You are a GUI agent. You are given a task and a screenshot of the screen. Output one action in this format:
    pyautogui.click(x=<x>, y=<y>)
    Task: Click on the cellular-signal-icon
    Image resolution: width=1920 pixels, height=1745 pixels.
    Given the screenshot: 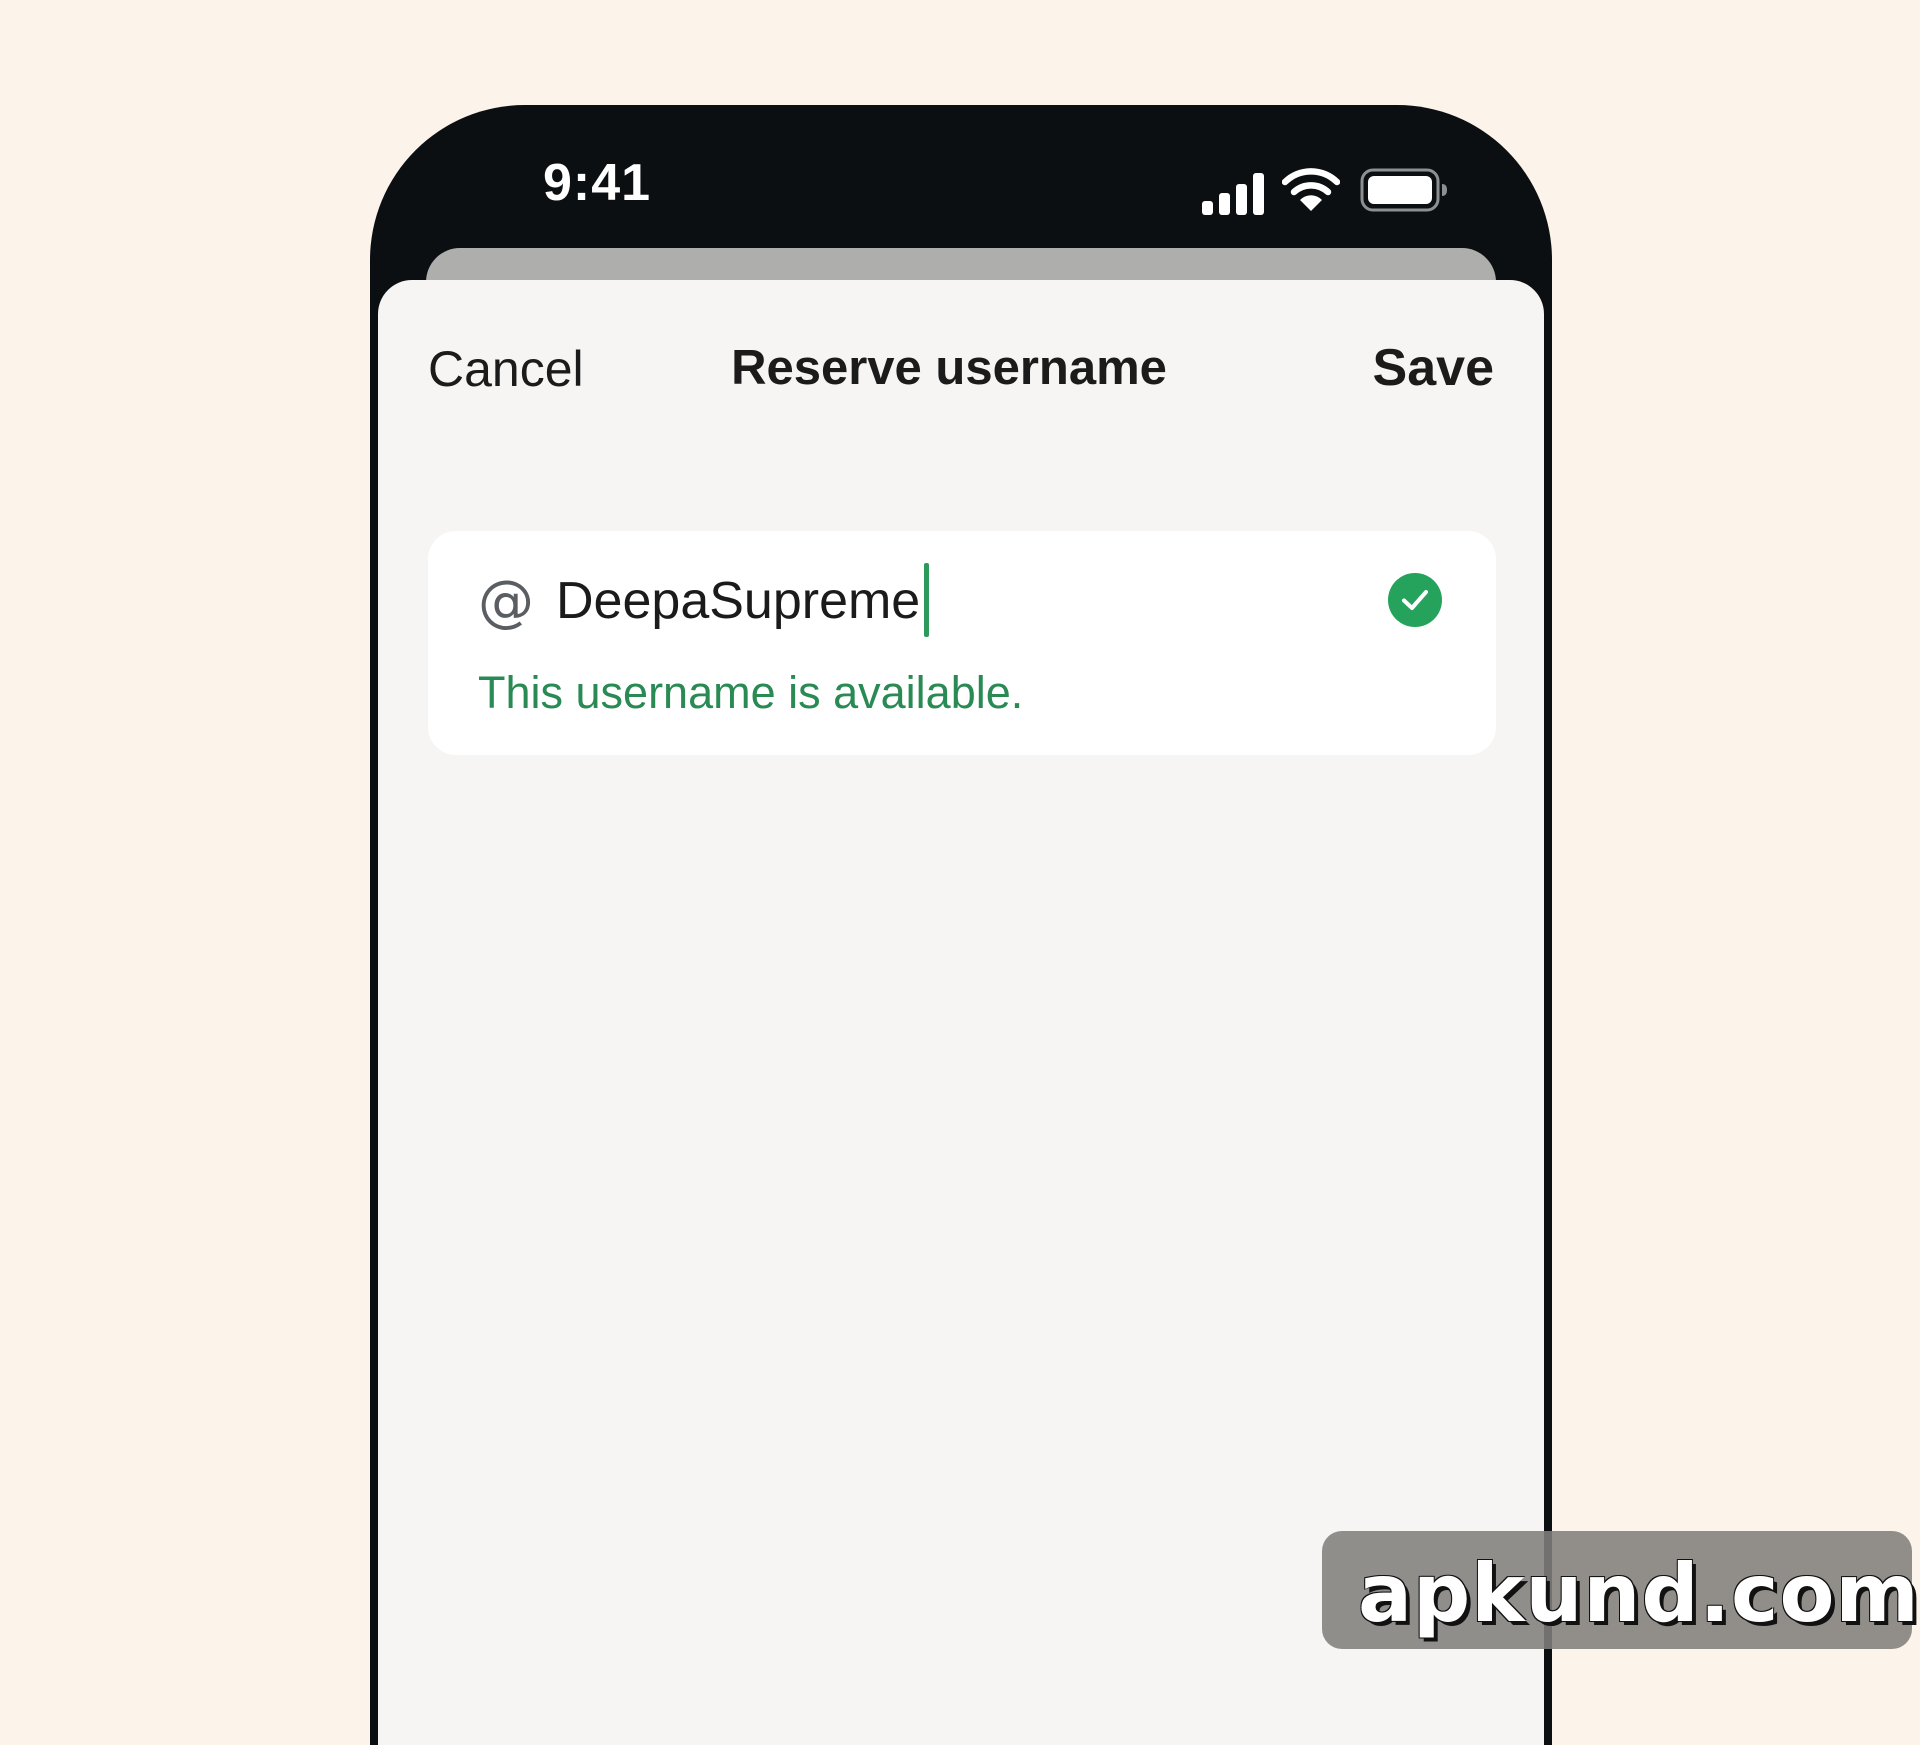 What is the action you would take?
    pyautogui.click(x=1233, y=194)
    